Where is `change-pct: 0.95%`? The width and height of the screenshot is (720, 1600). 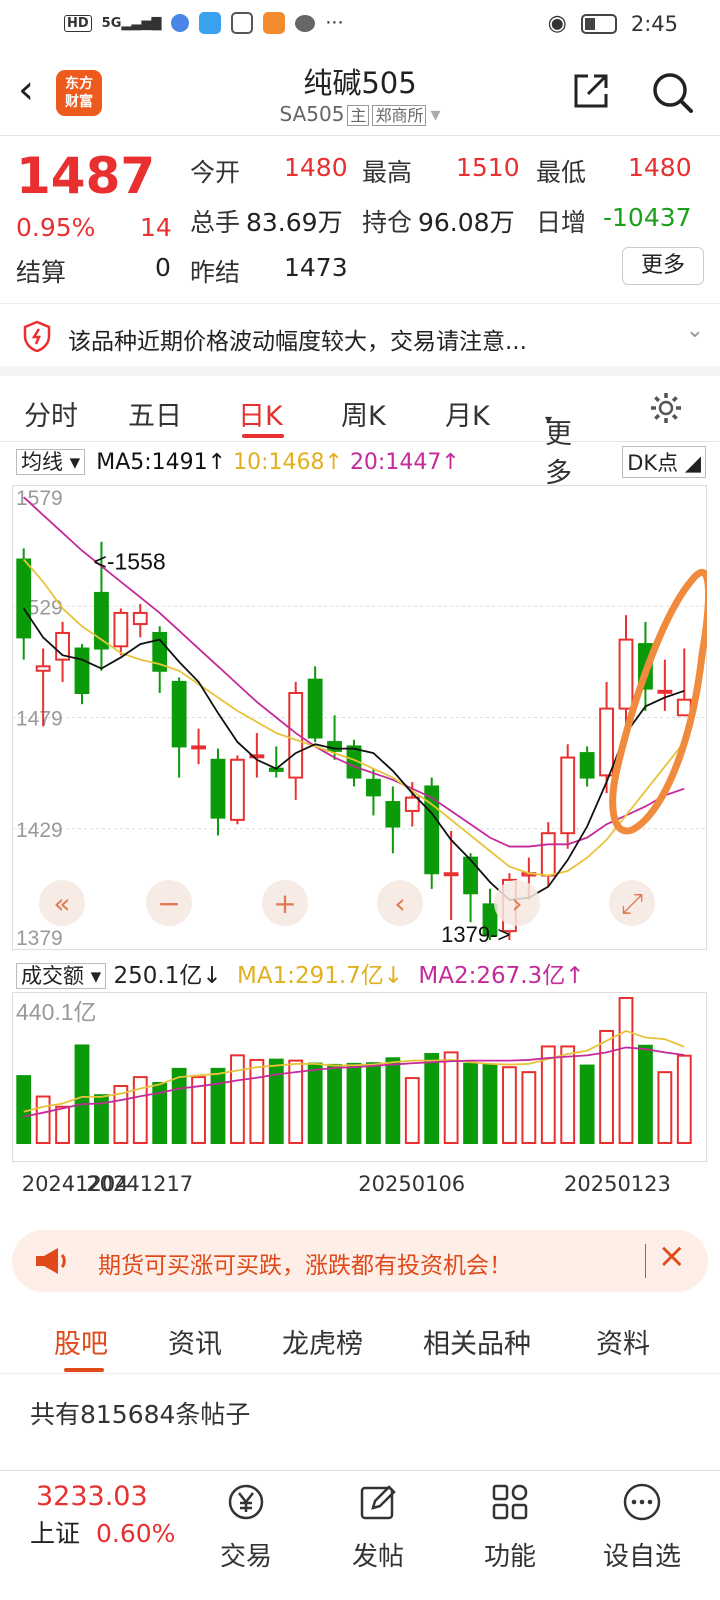
change-pct: 0.95% is located at coordinates (56, 227).